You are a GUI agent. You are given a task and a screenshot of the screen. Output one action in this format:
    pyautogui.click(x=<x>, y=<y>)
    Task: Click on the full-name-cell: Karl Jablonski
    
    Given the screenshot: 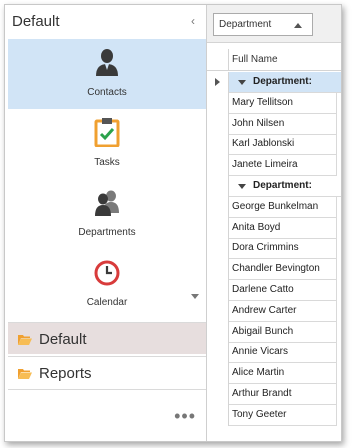 What is the action you would take?
    pyautogui.click(x=283, y=145)
    